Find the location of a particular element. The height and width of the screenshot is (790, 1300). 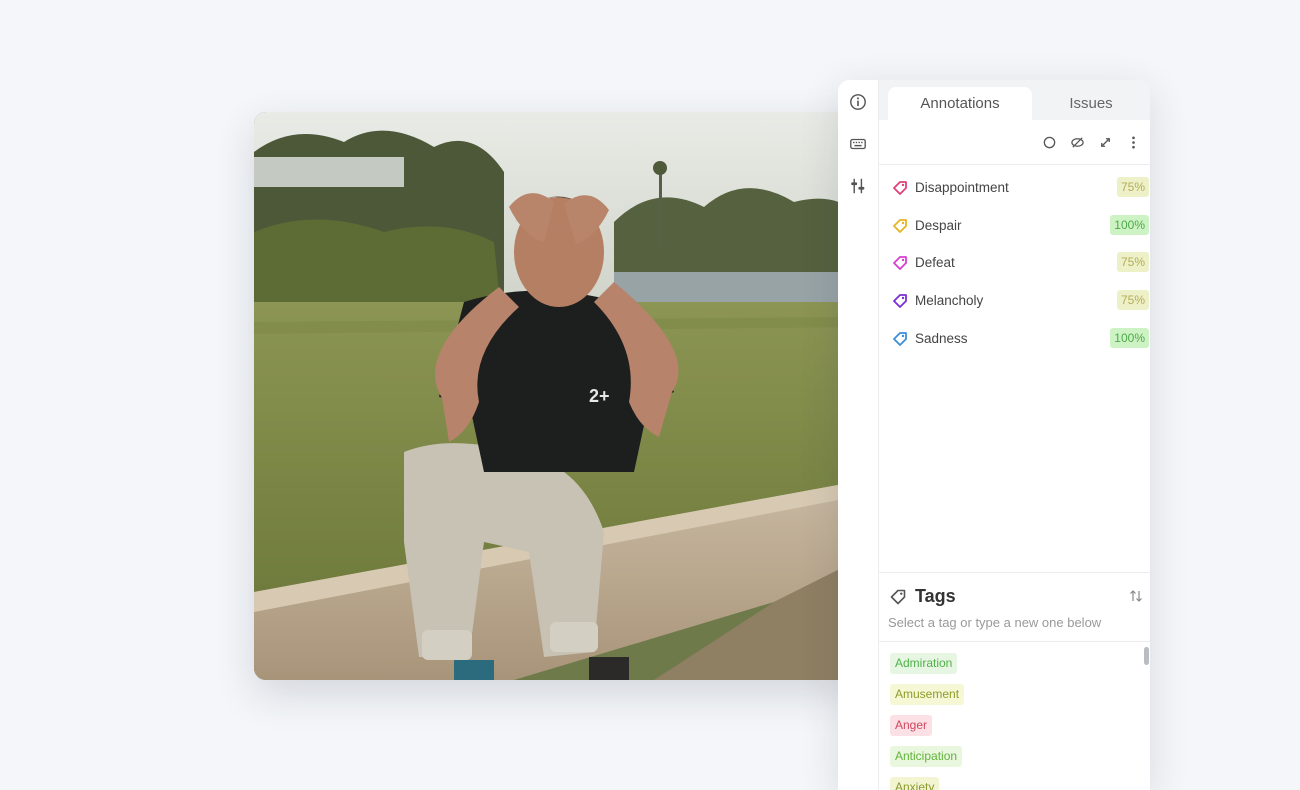

scrollbar-thumb is located at coordinates (1146, 656).